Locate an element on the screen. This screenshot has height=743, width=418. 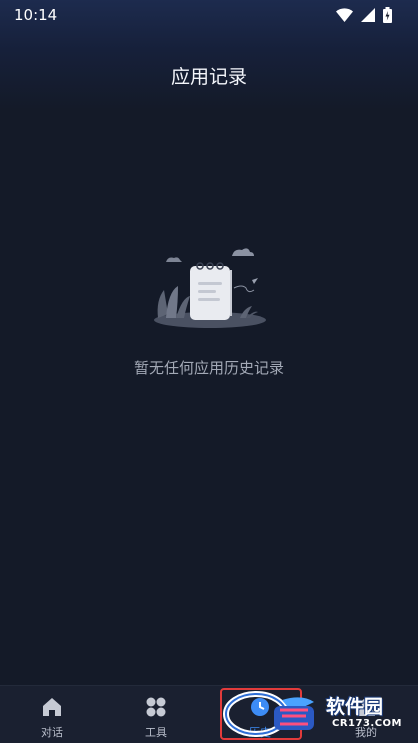
watermark: 软件园 CR173.COM is located at coordinates (315, 714).